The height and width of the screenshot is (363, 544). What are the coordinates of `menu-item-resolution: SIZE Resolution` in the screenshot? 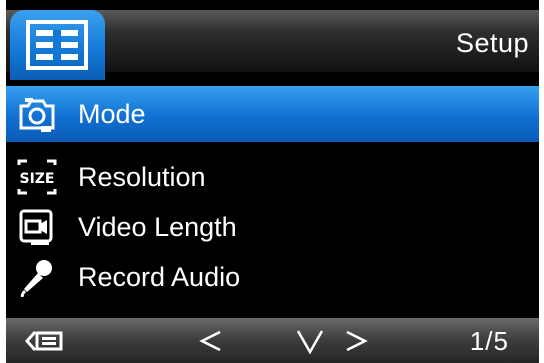 It's located at (272, 177).